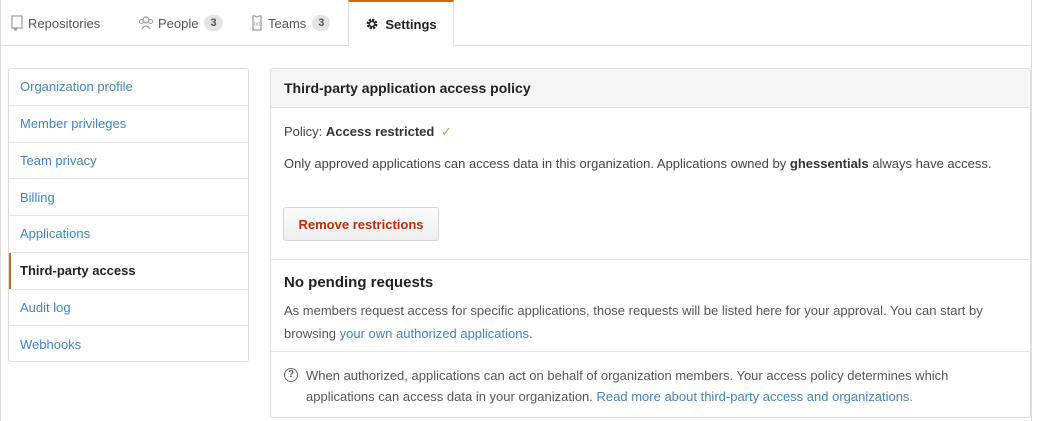 The width and height of the screenshot is (1038, 421). I want to click on check-icon: ✓, so click(446, 131).